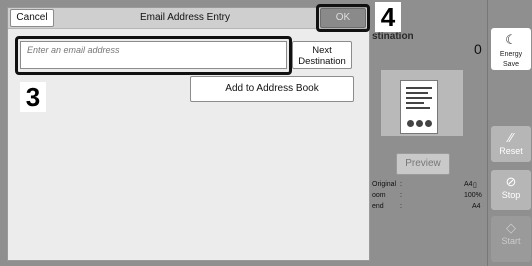 This screenshot has height=266, width=532. Describe the element at coordinates (511, 181) in the screenshot. I see `stop-icon: ⊘` at that location.